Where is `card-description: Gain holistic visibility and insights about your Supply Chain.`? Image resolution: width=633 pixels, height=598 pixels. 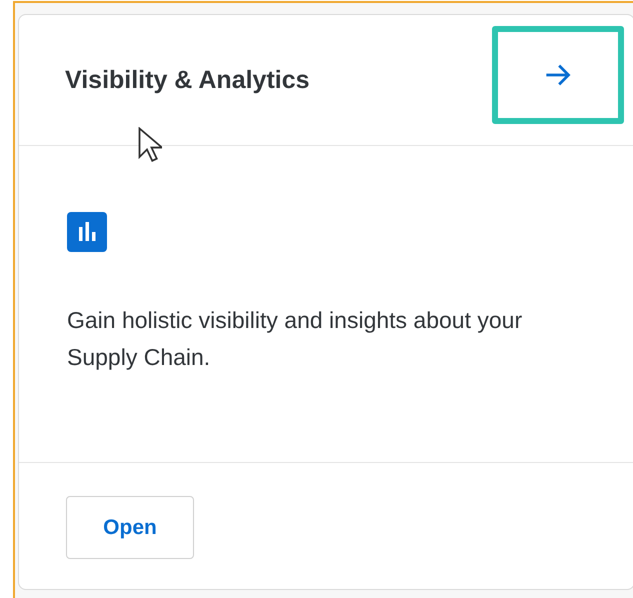 card-description: Gain holistic visibility and insights about your Supply Chain. is located at coordinates (295, 339).